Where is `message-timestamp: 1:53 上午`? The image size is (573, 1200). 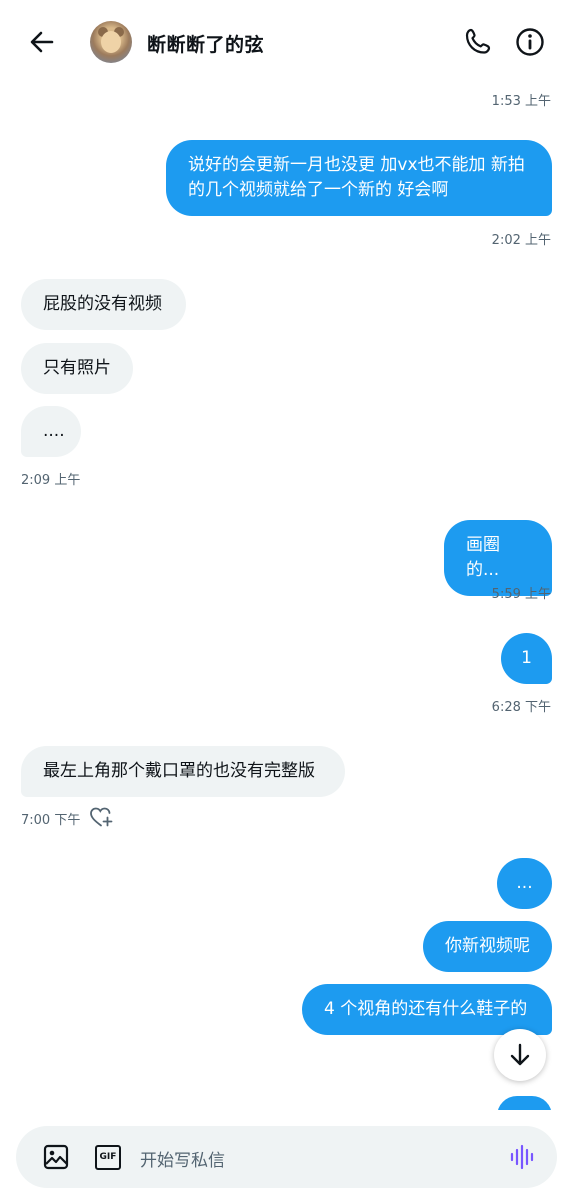
message-timestamp: 1:53 上午 is located at coordinates (521, 101).